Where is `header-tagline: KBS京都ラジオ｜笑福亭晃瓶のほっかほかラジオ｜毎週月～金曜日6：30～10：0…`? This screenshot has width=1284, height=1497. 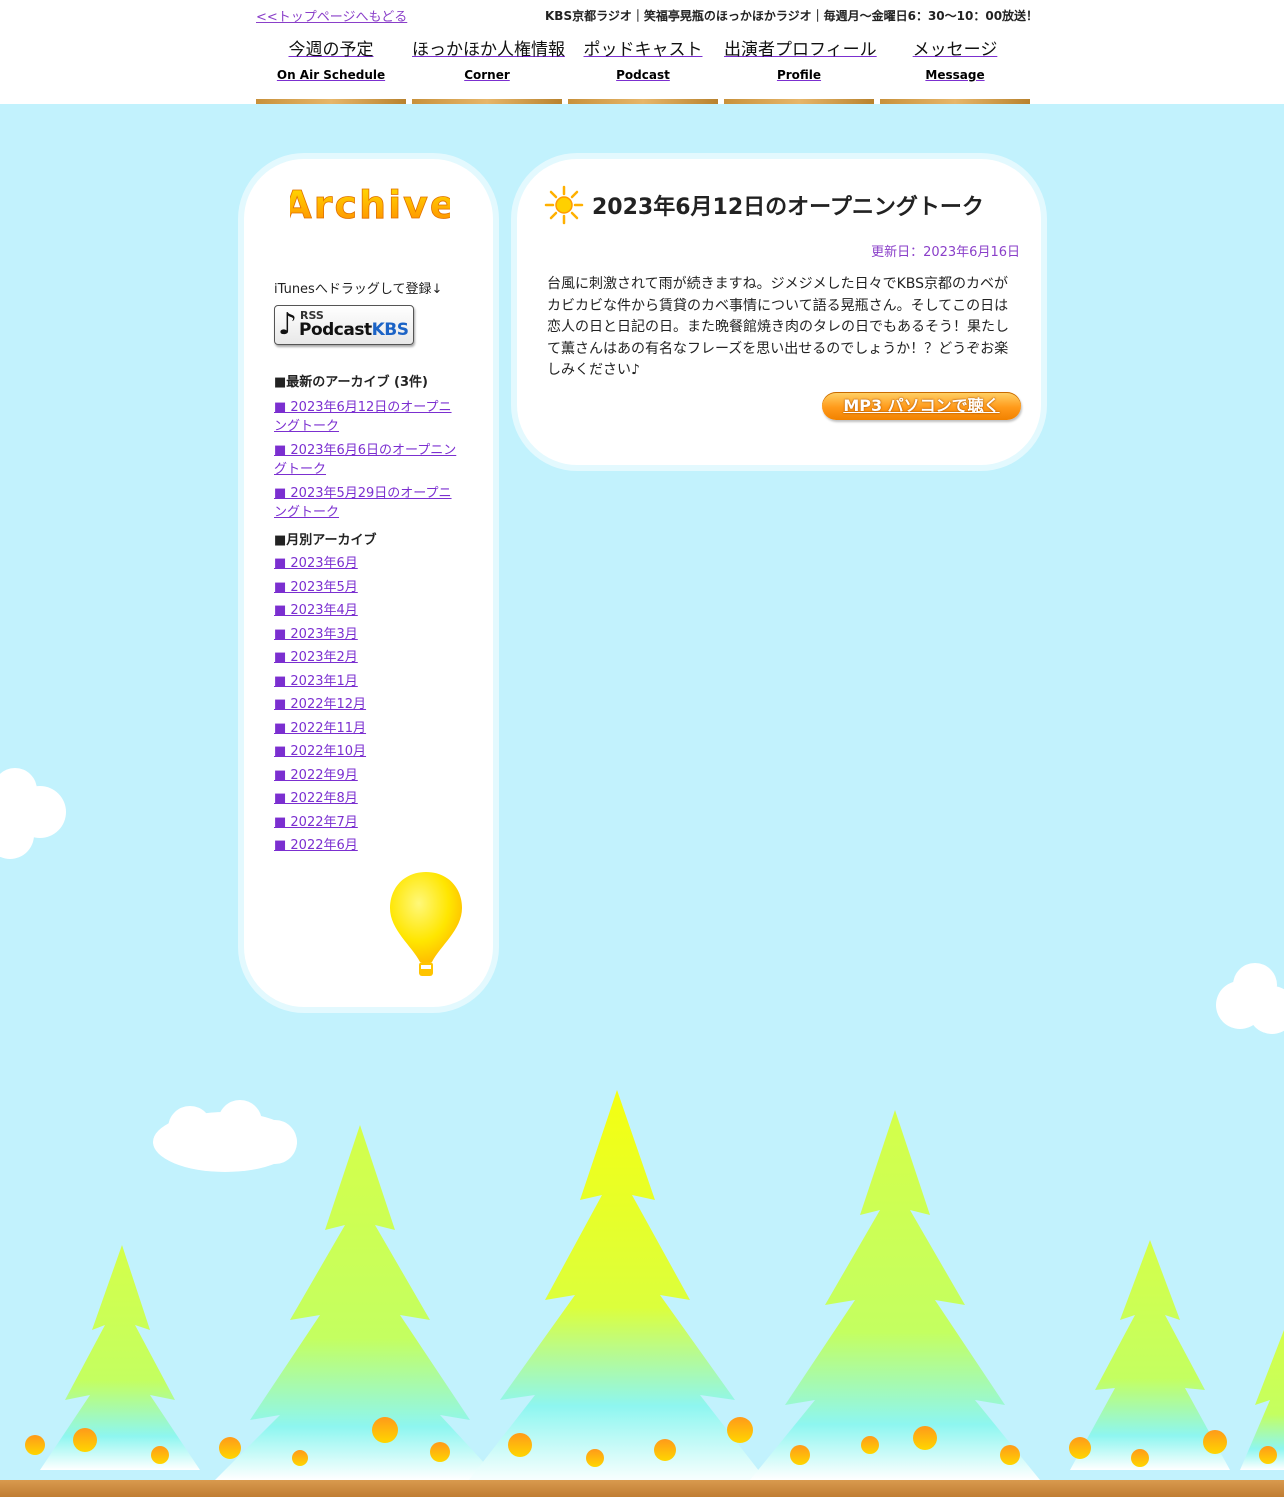 header-tagline: KBS京都ラジオ｜笑福亭晃瓶のほっかほかラジオ｜毎週月～金曜日6：30～10：0… is located at coordinates (792, 16).